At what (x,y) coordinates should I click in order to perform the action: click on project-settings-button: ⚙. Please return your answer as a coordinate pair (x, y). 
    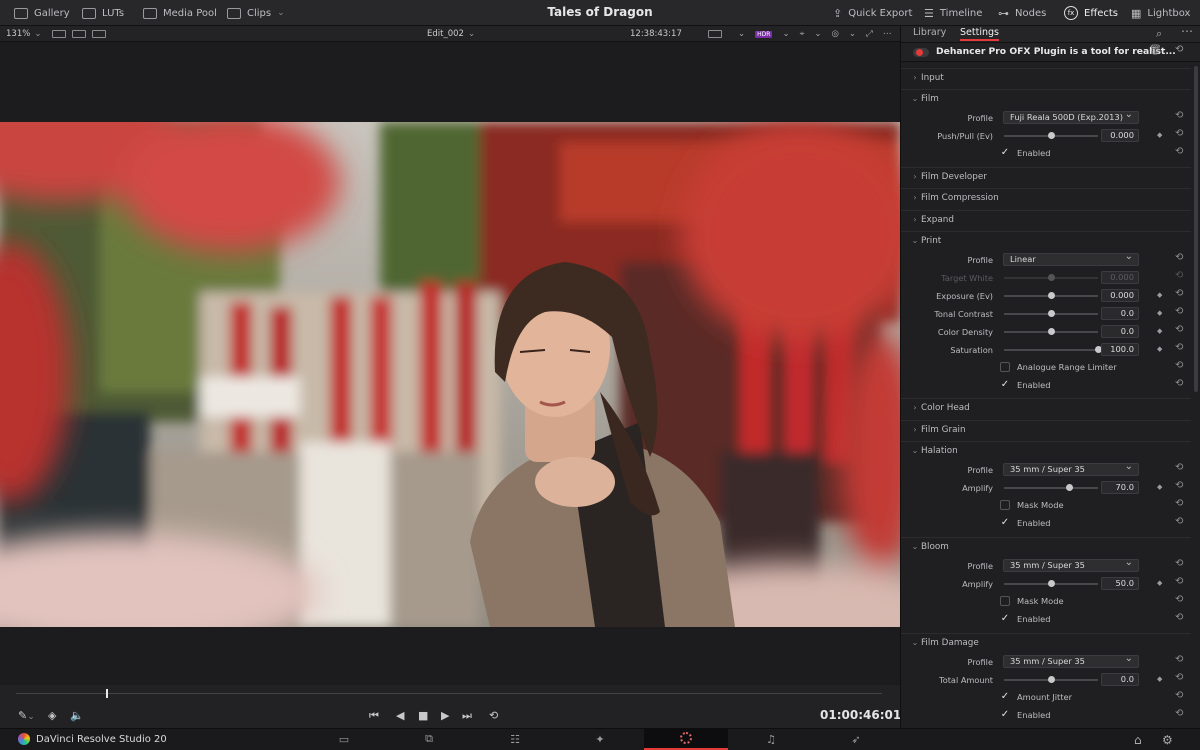
    Looking at the image, I should click on (1167, 740).